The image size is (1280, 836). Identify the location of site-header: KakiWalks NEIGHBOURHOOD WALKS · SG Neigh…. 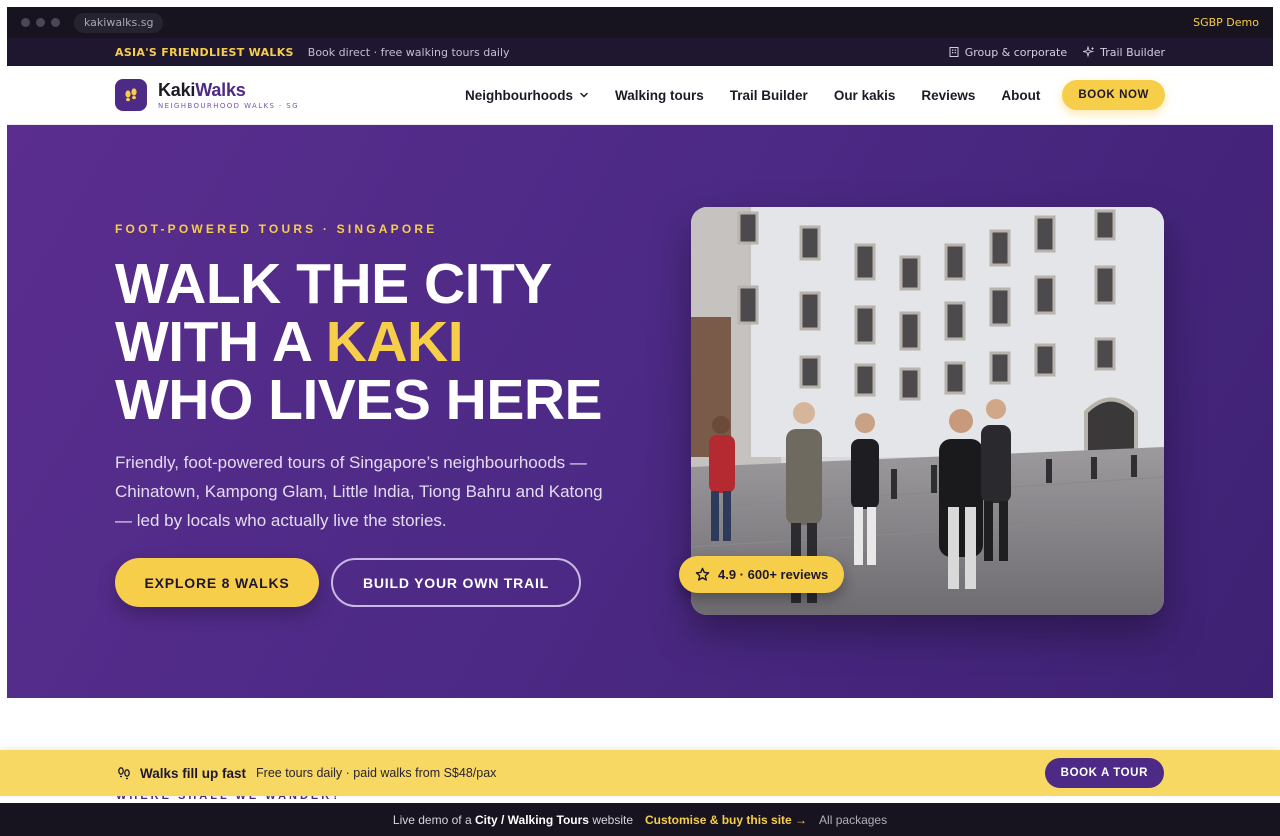
(640, 95).